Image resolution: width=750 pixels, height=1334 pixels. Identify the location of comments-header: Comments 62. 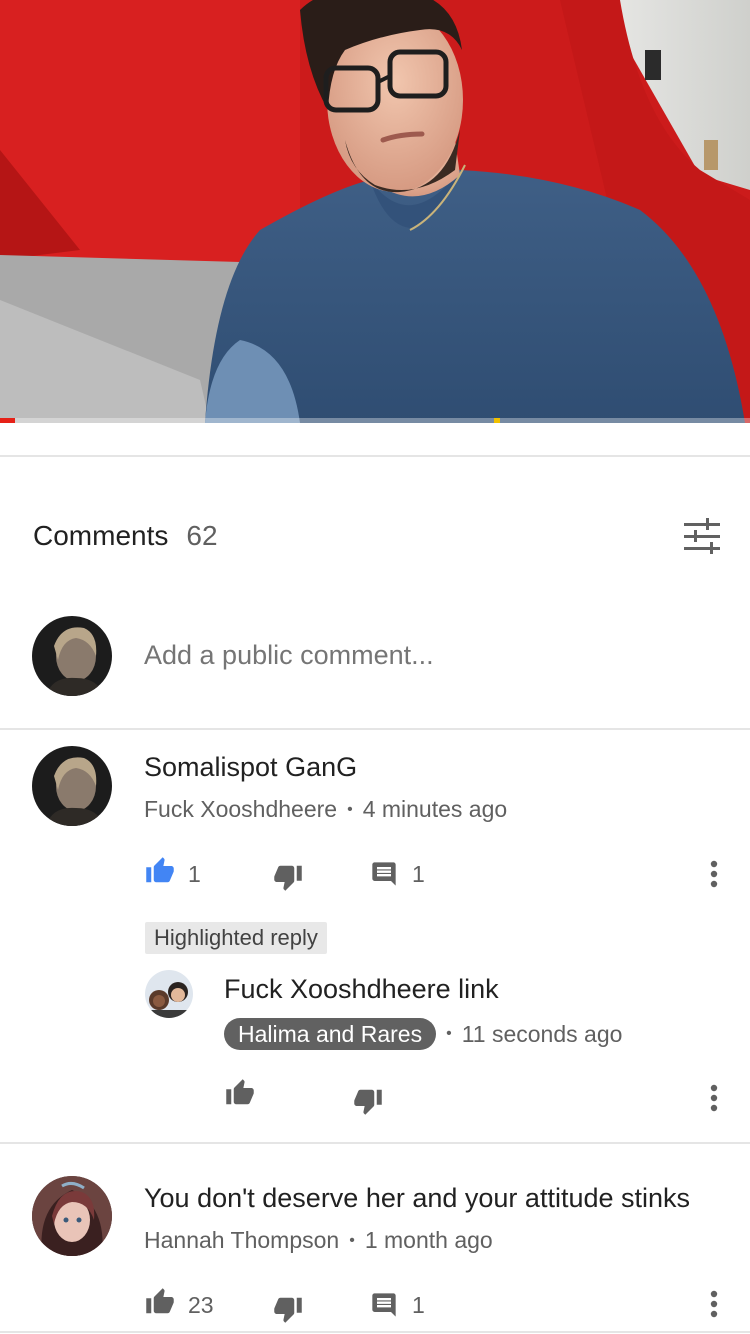
(125, 536).